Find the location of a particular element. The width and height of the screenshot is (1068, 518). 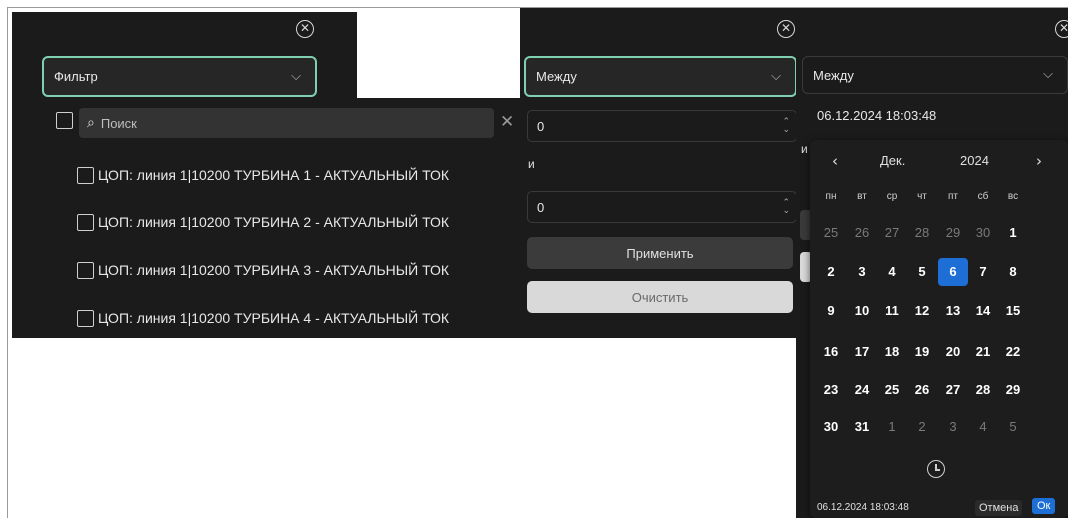

calendar-day: 21 is located at coordinates (983, 352).